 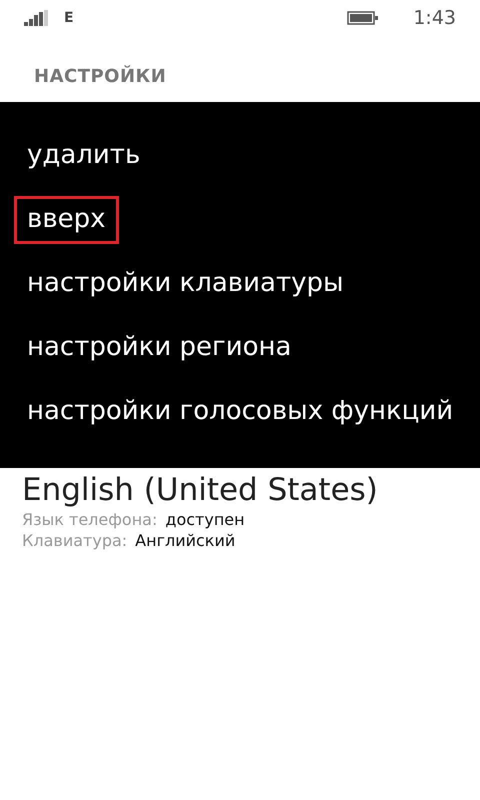 What do you see at coordinates (69, 18) in the screenshot?
I see `network-type: E` at bounding box center [69, 18].